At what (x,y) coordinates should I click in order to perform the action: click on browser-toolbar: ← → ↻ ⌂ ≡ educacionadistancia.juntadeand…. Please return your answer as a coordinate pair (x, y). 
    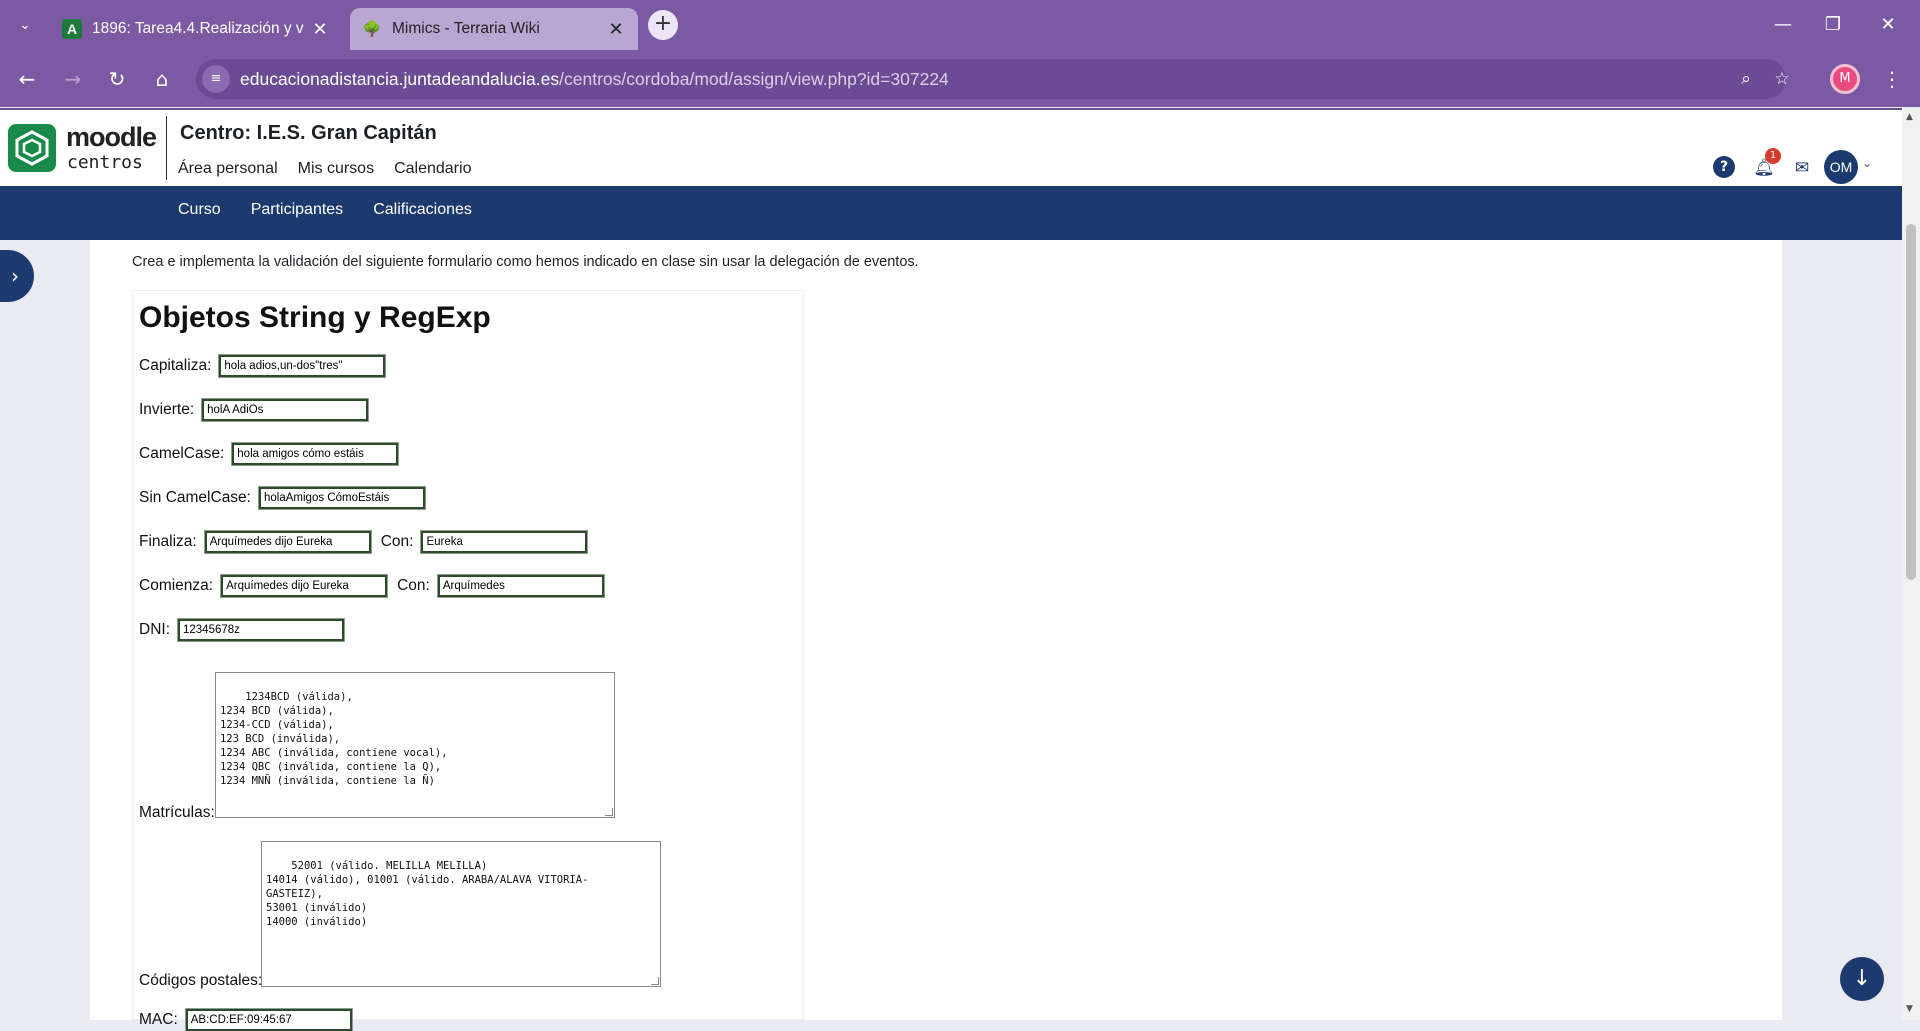
    Looking at the image, I should click on (960, 78).